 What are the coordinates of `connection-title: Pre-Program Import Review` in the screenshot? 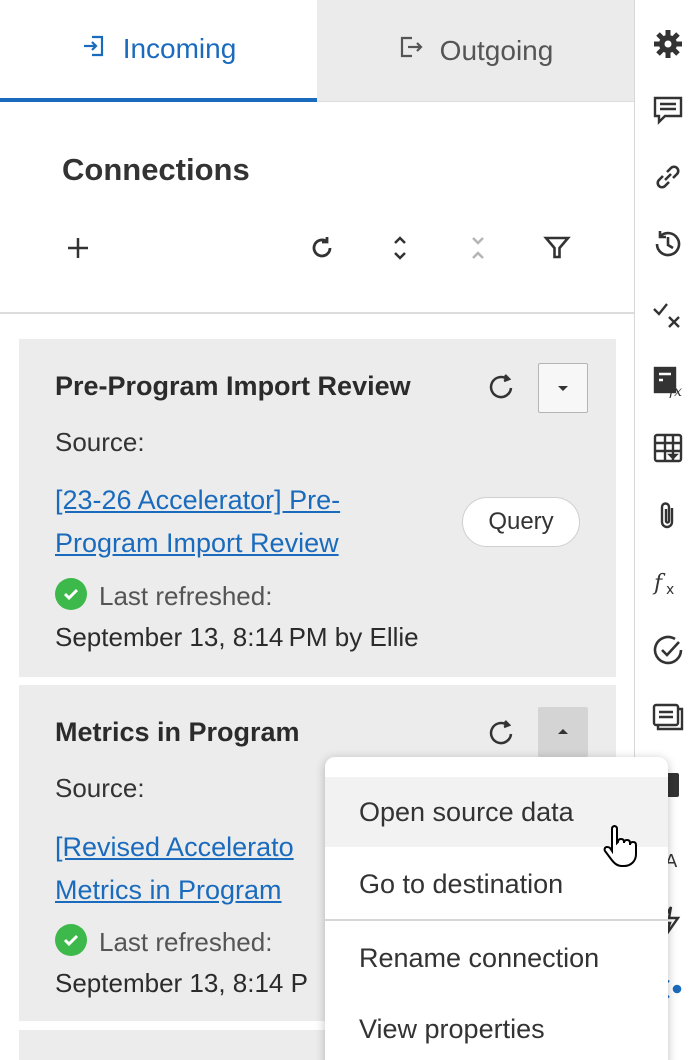 It's located at (233, 386).